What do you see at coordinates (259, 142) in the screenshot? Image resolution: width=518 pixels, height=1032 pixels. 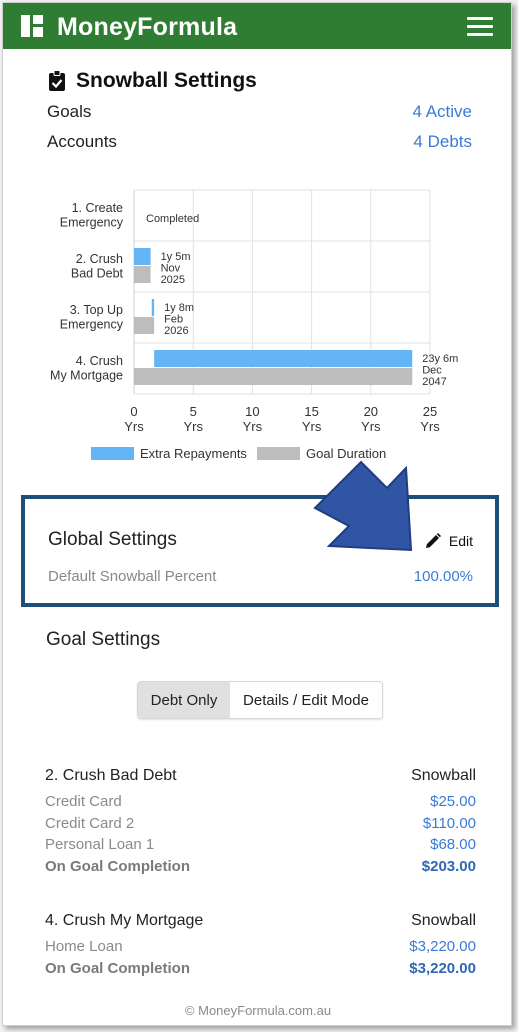 I see `accounts-row: Accounts 4 Debts` at bounding box center [259, 142].